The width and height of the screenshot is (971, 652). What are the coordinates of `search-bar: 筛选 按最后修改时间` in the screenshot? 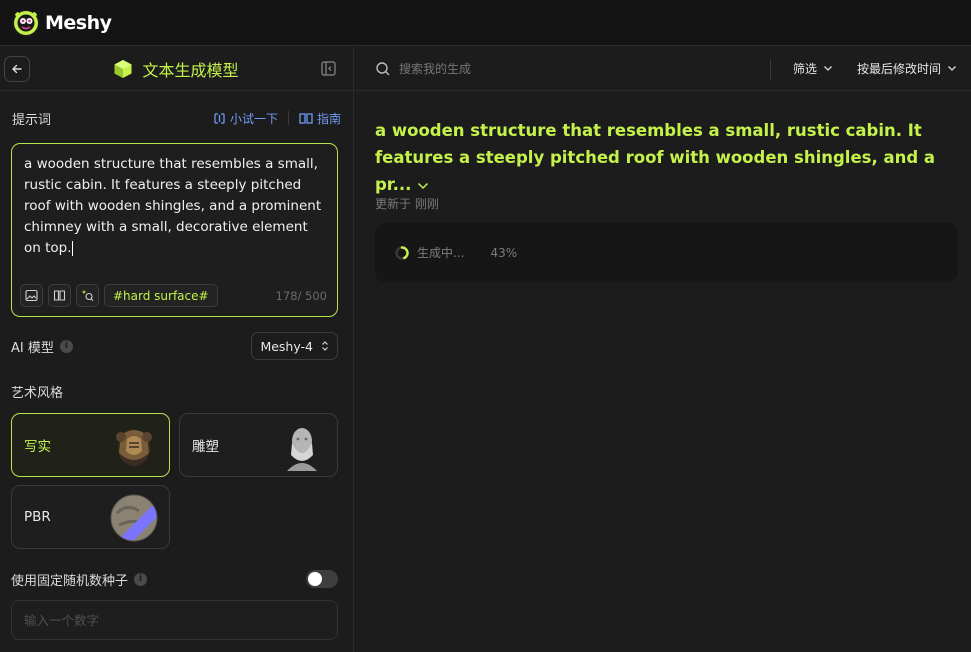 It's located at (663, 69).